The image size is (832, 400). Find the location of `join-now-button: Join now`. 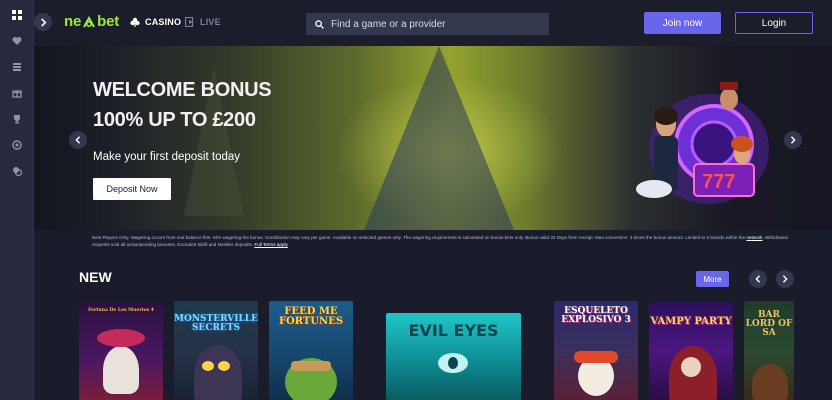

join-now-button: Join now is located at coordinates (682, 23).